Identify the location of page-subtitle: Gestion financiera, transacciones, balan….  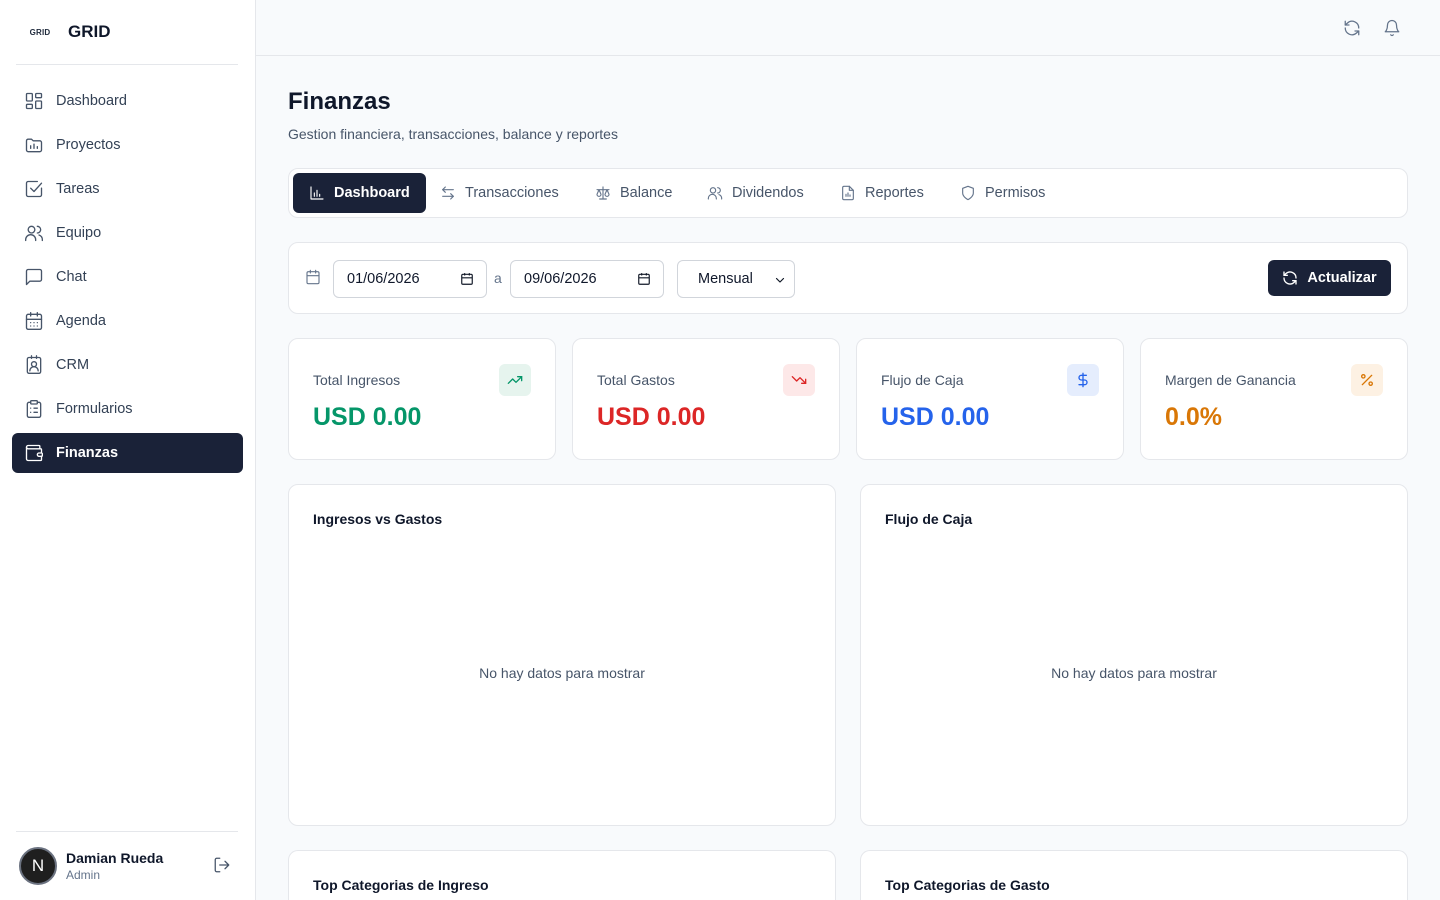
(453, 134).